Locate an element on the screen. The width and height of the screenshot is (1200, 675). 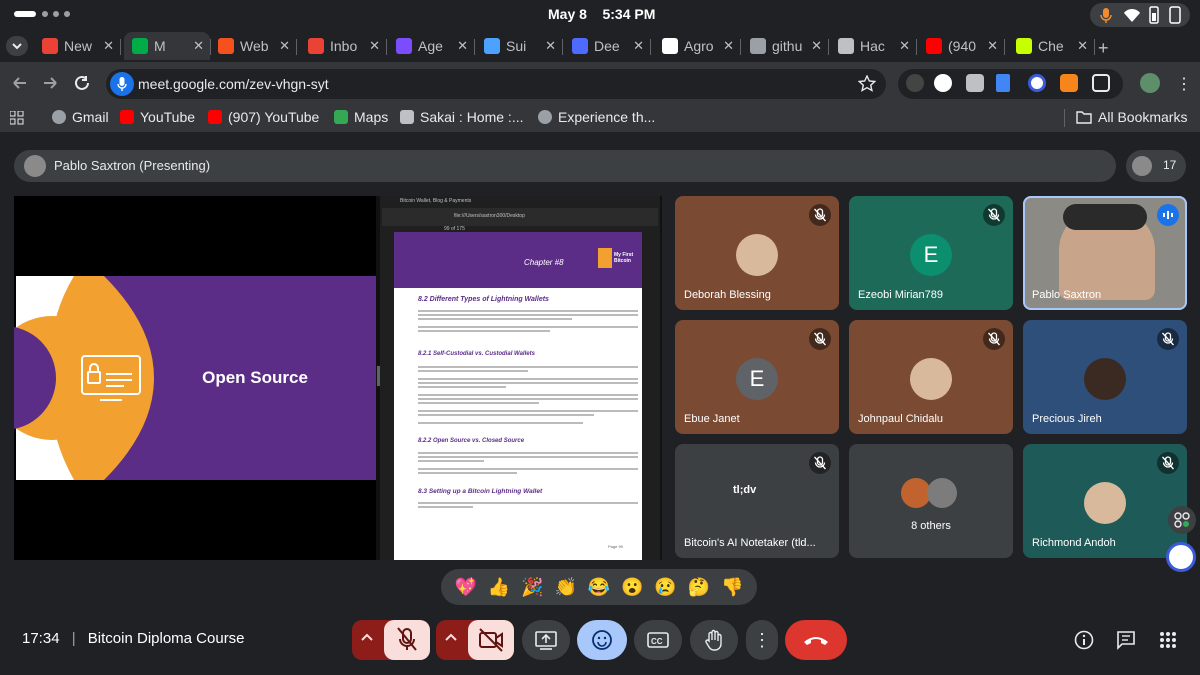
address-bar: meet.google.com/zev-vhgn-syt is located at coordinates (496, 84).